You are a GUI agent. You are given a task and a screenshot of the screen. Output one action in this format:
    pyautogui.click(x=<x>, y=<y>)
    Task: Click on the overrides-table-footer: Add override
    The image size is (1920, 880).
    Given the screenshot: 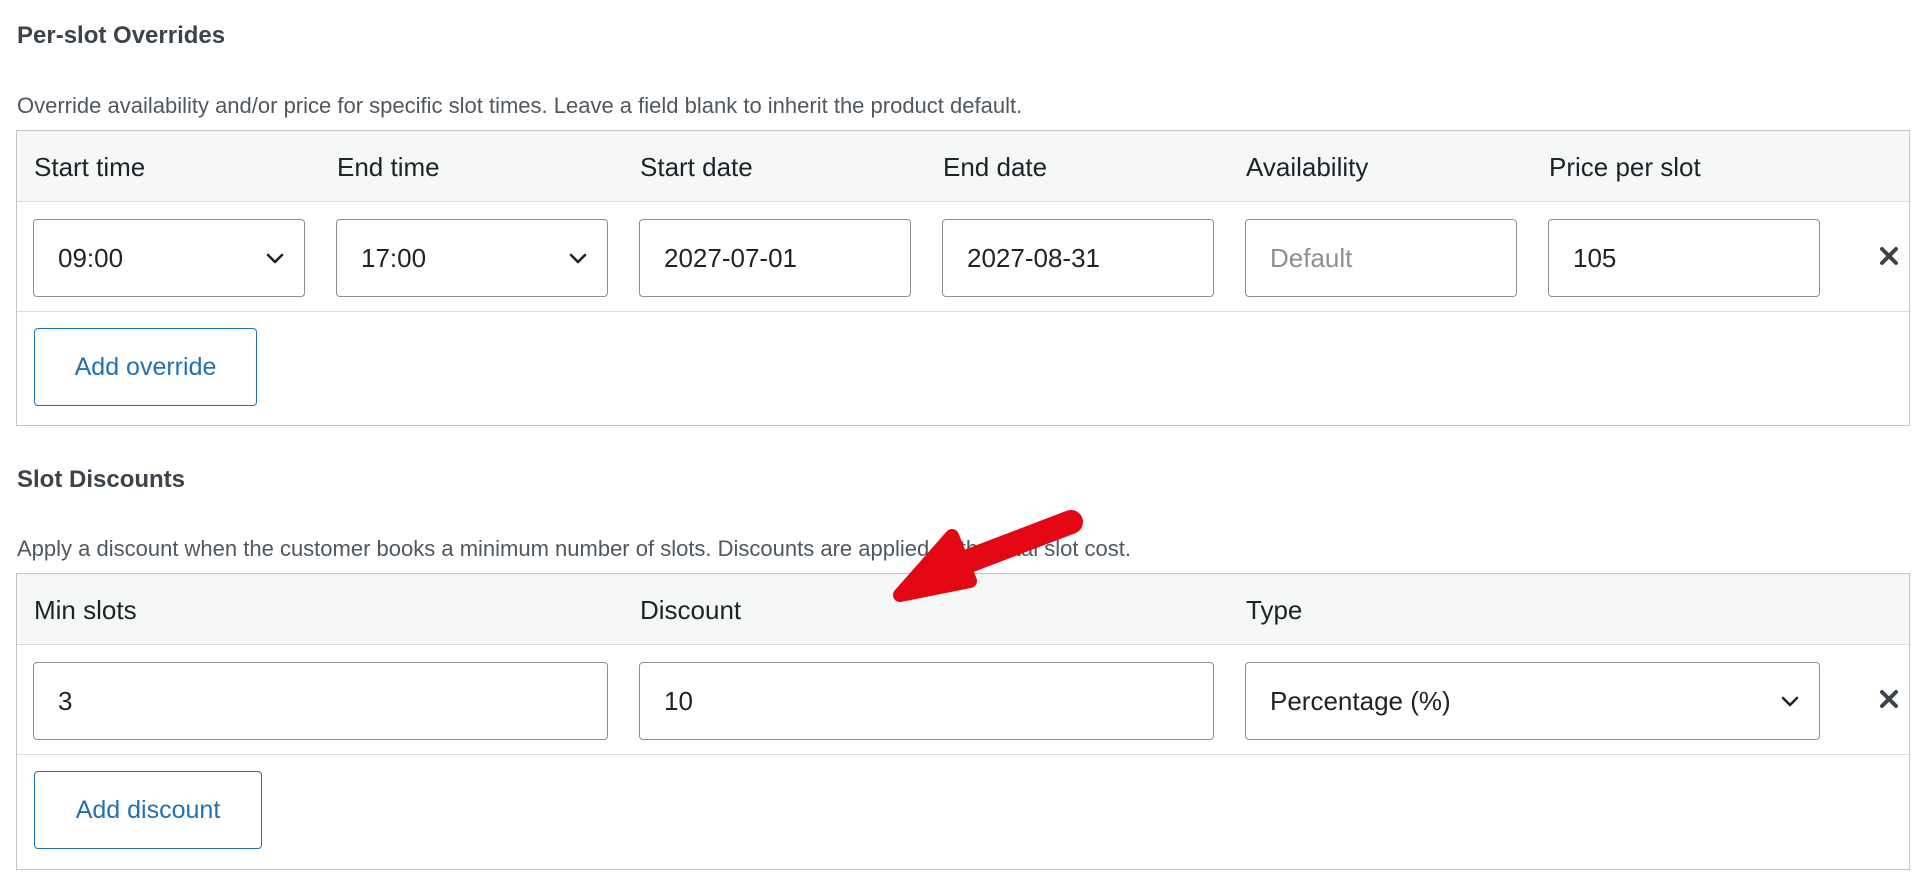 What is the action you would take?
    pyautogui.click(x=963, y=367)
    